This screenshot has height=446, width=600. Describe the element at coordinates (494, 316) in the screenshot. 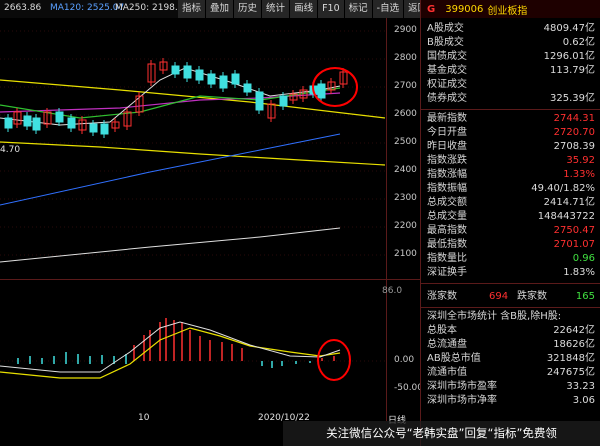

I see `market-stat-title: 深圳全市场统计 含B股,除H股:` at that location.